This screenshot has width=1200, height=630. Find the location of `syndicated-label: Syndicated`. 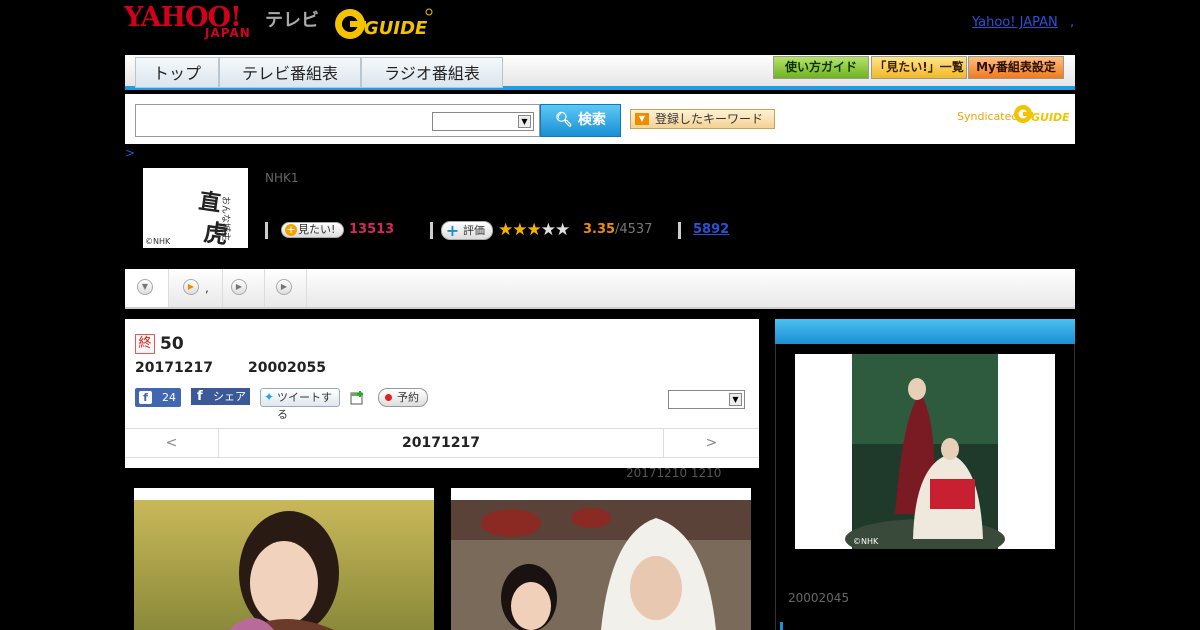

syndicated-label: Syndicated is located at coordinates (988, 116).